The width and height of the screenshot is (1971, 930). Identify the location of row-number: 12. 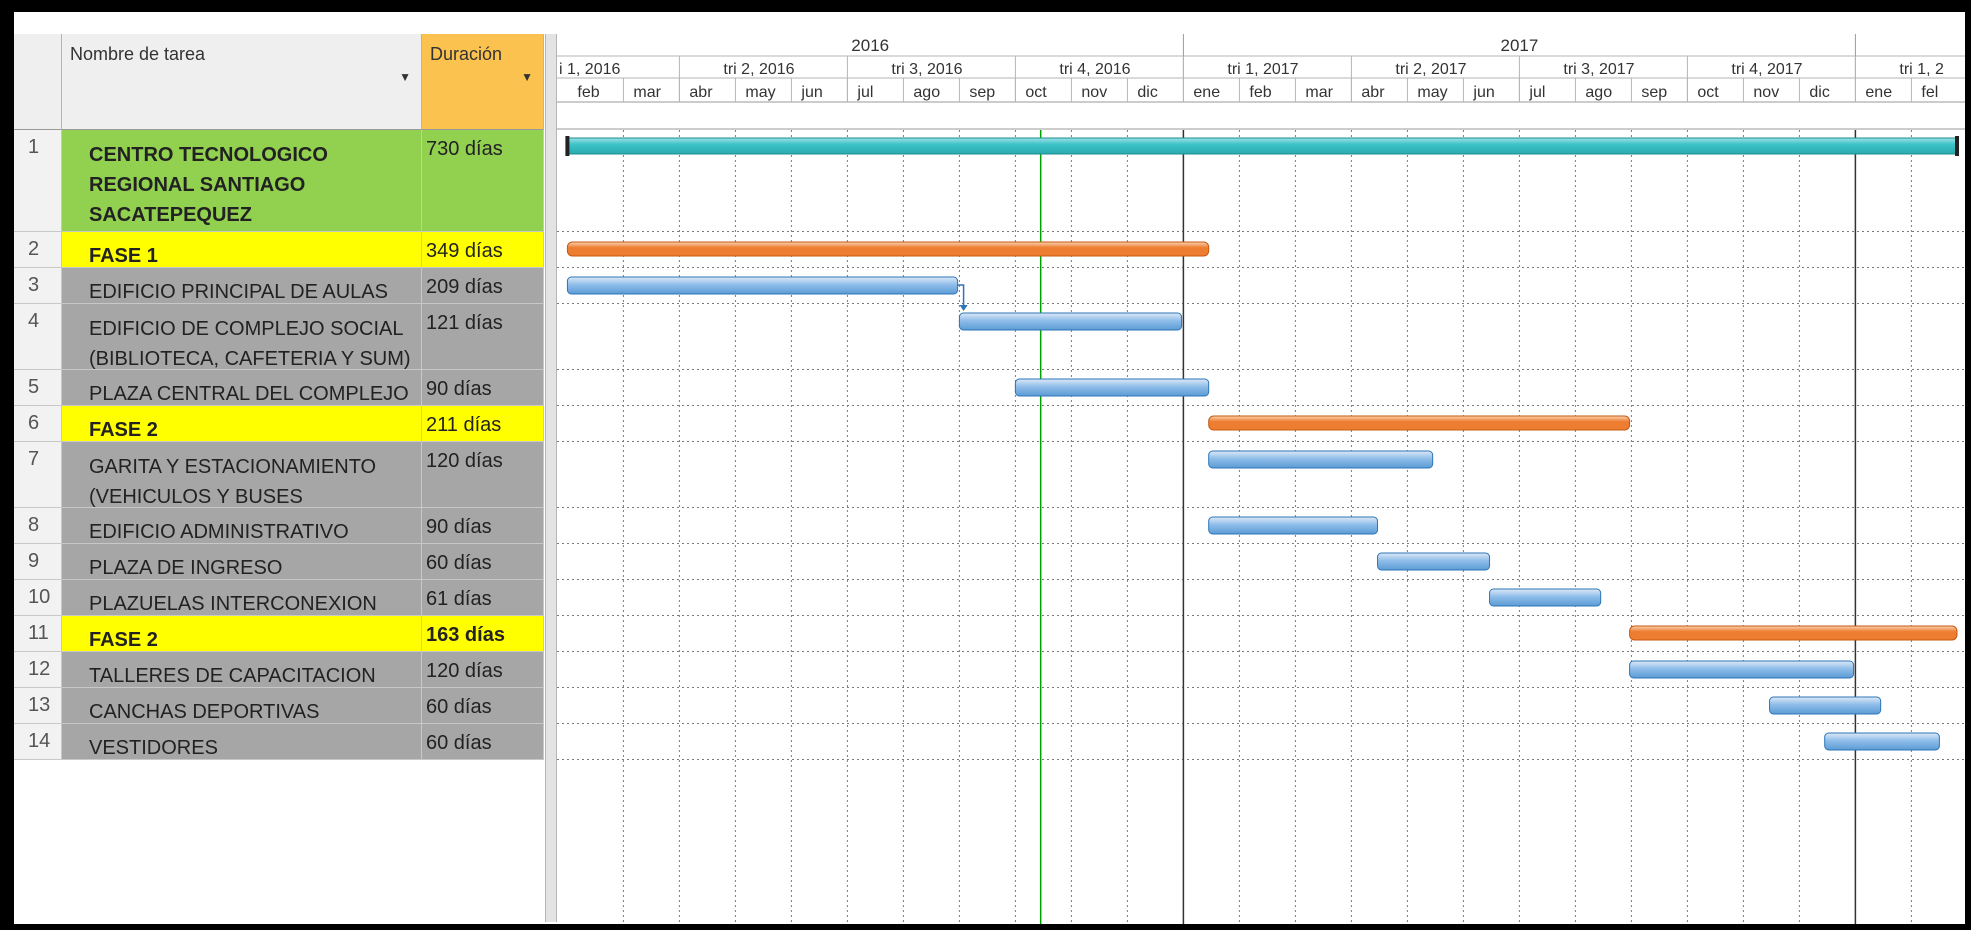
(38, 670).